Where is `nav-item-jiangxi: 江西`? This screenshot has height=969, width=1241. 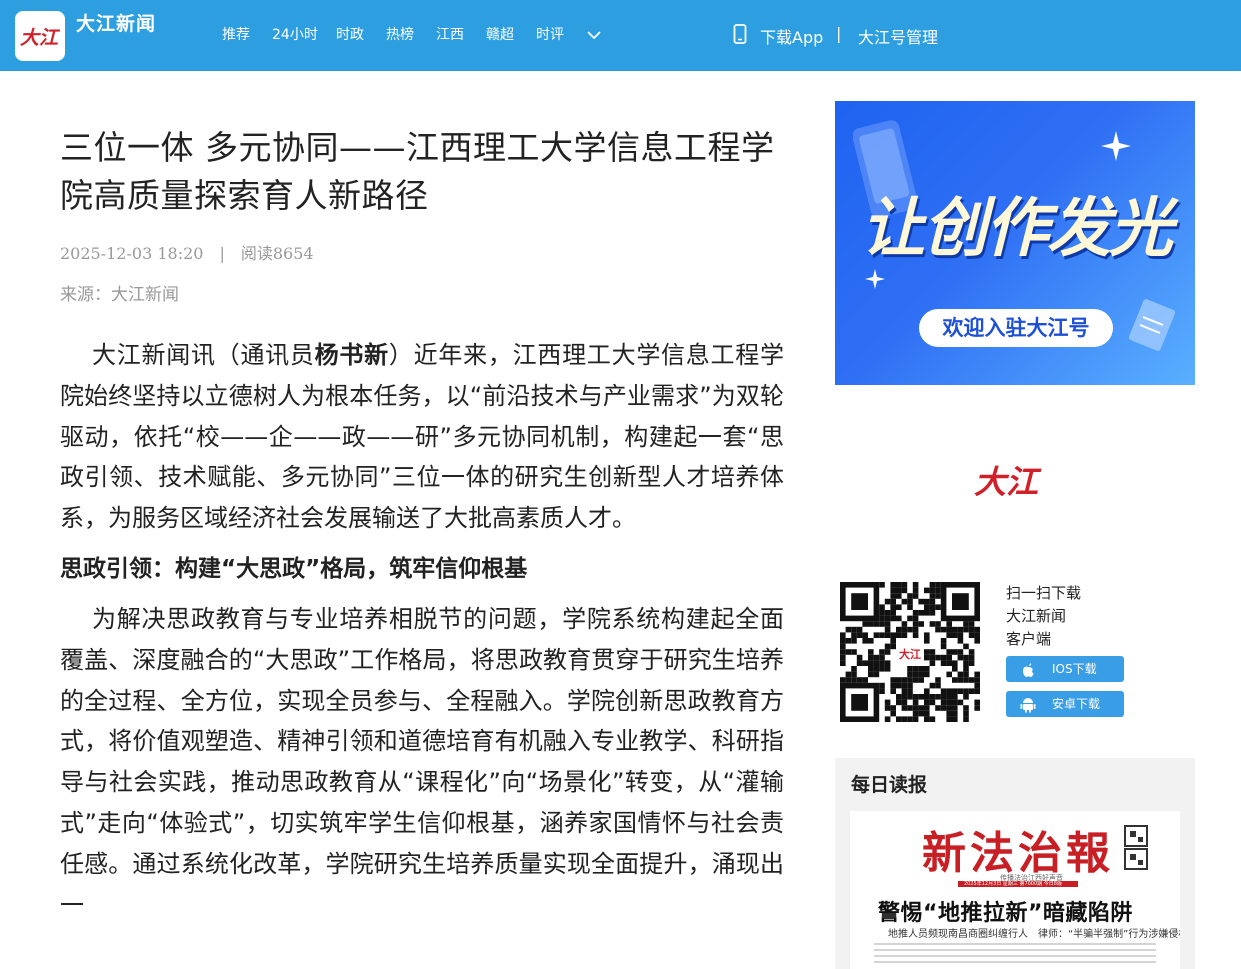 nav-item-jiangxi: 江西 is located at coordinates (450, 35).